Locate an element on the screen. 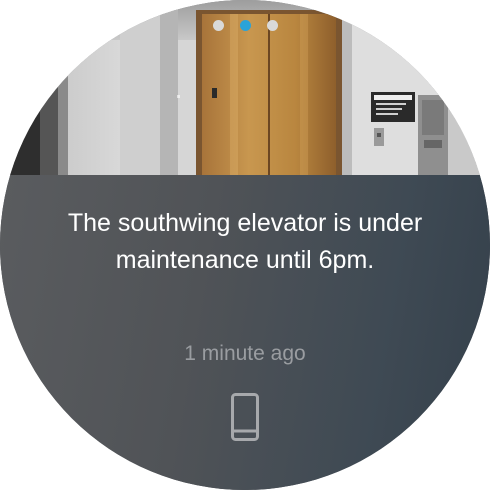  page-dot-active is located at coordinates (245, 25).